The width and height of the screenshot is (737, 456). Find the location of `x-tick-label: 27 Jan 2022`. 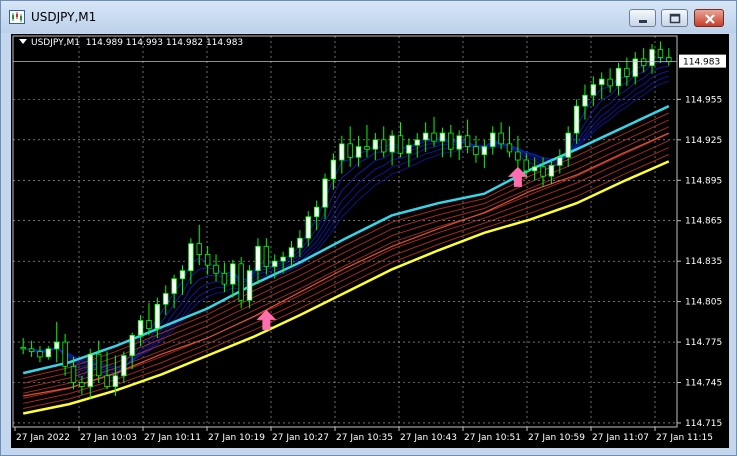

x-tick-label: 27 Jan 2022 is located at coordinates (43, 438).